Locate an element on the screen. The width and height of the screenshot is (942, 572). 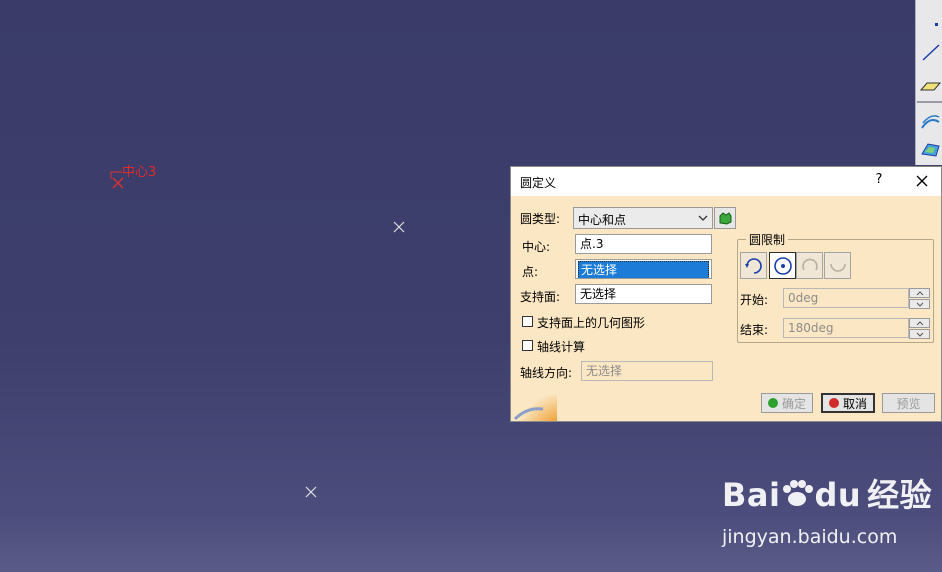
whole-circle-icon is located at coordinates (782, 265).